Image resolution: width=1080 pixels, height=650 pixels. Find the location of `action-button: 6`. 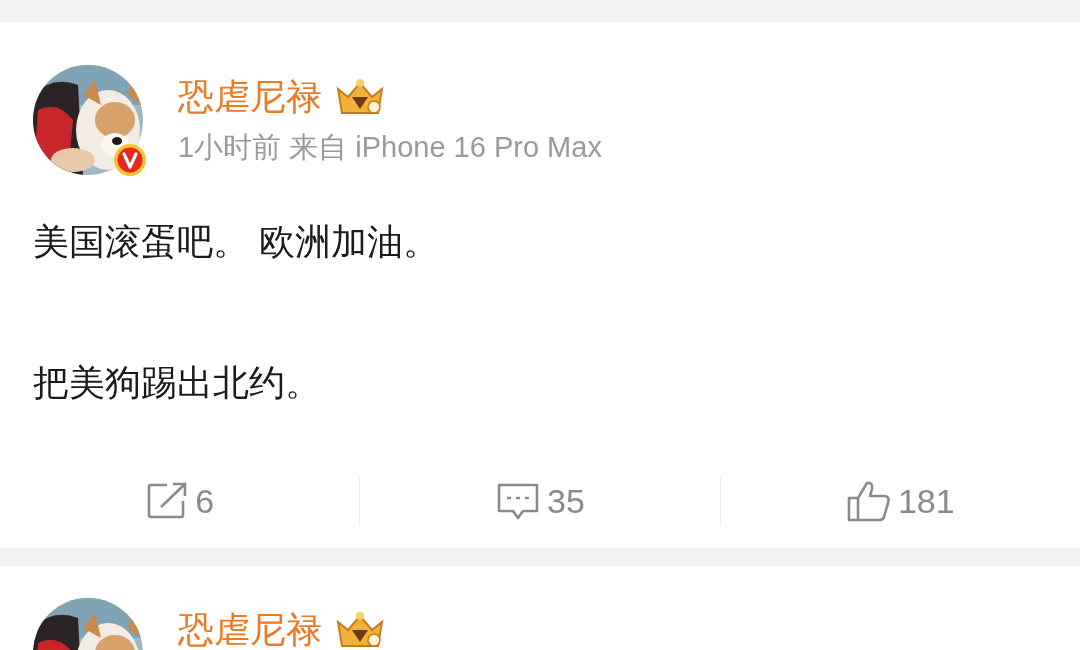

action-button: 6 is located at coordinates (180, 501).